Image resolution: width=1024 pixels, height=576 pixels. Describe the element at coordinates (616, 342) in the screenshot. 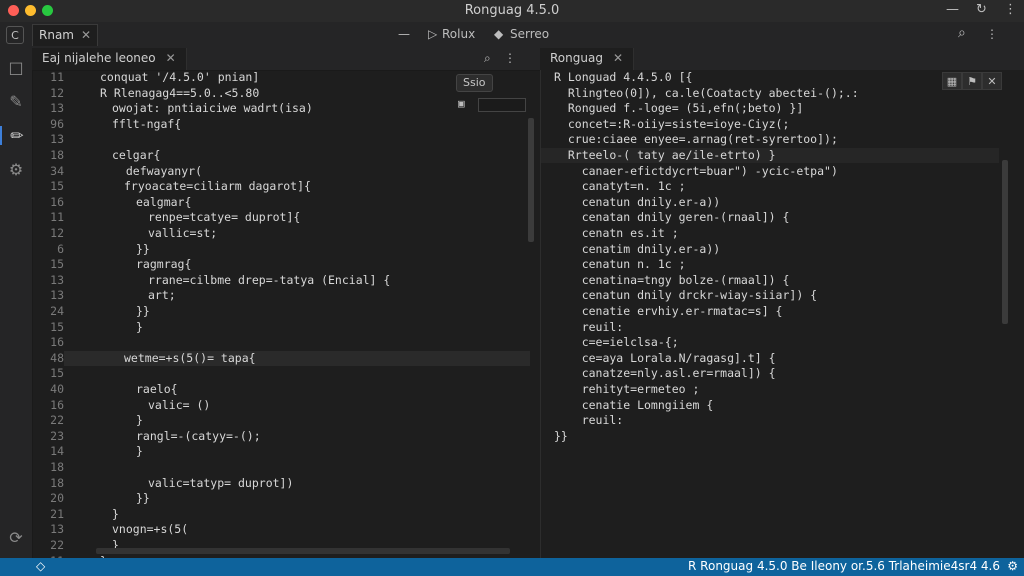

I see `console-line: c=e=ielclsa-{;` at that location.